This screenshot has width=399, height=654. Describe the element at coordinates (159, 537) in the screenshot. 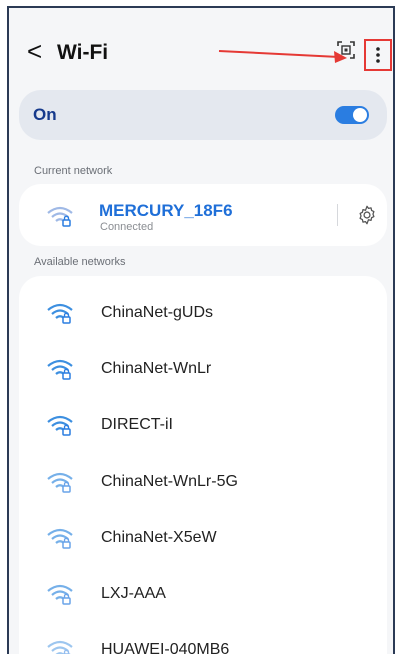

I see `network-name: ChinaNet-X5eW` at that location.